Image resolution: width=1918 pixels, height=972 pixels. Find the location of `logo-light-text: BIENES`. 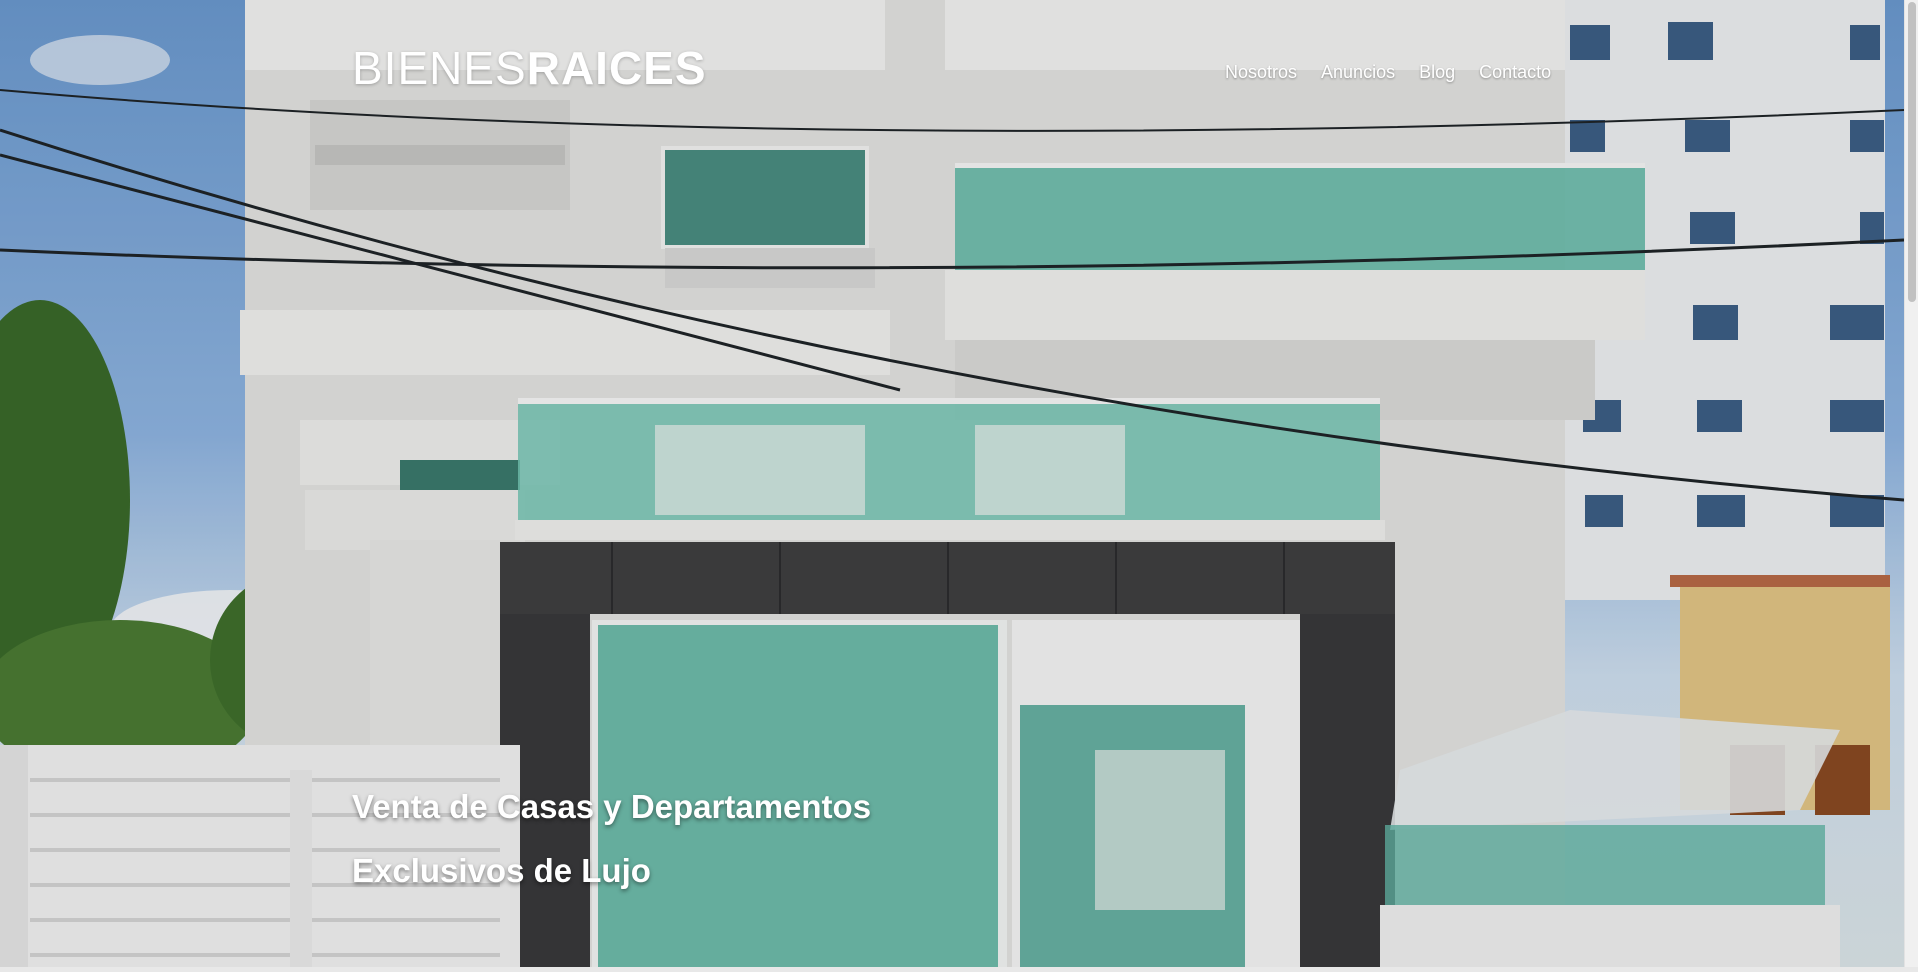

logo-light-text: BIENES is located at coordinates (439, 68).